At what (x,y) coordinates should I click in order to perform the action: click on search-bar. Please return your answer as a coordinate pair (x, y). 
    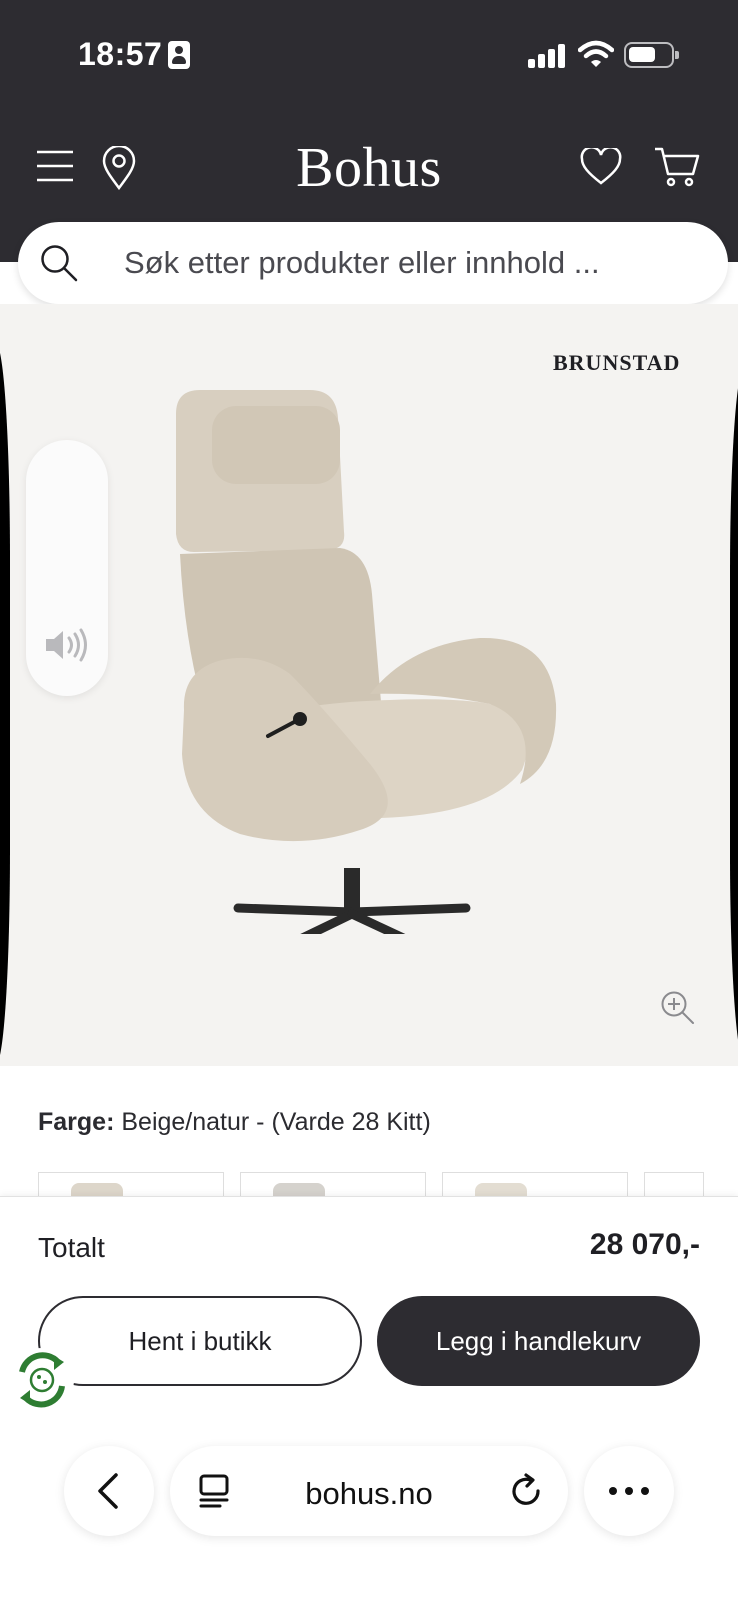
    Looking at the image, I should click on (373, 263).